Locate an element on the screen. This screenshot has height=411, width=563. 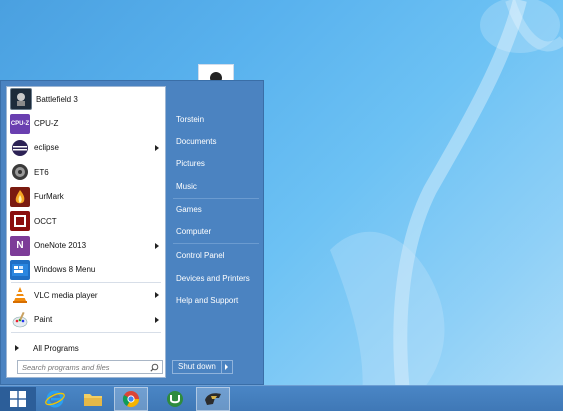
program-item-cpuz: CPU-Z CPU-Z is located at coordinates (86, 123).